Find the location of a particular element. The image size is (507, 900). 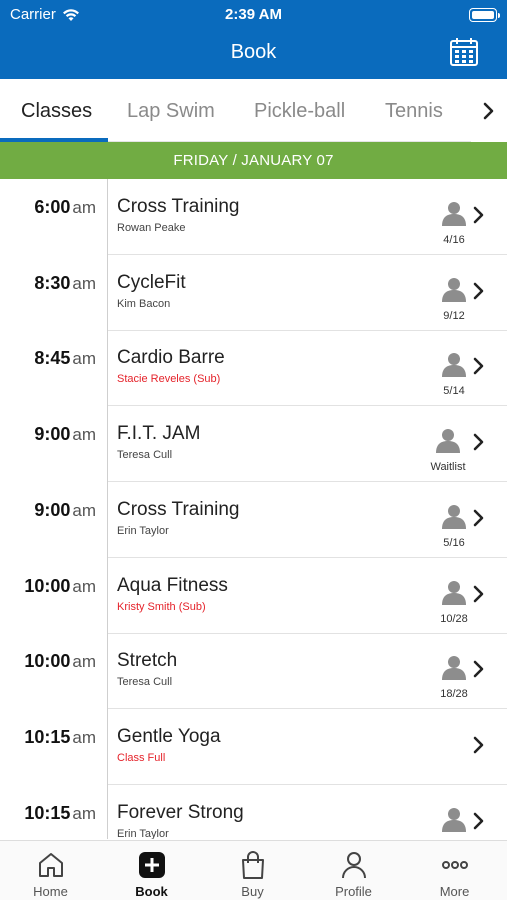

class-time: 8:45 am is located at coordinates (65, 358).